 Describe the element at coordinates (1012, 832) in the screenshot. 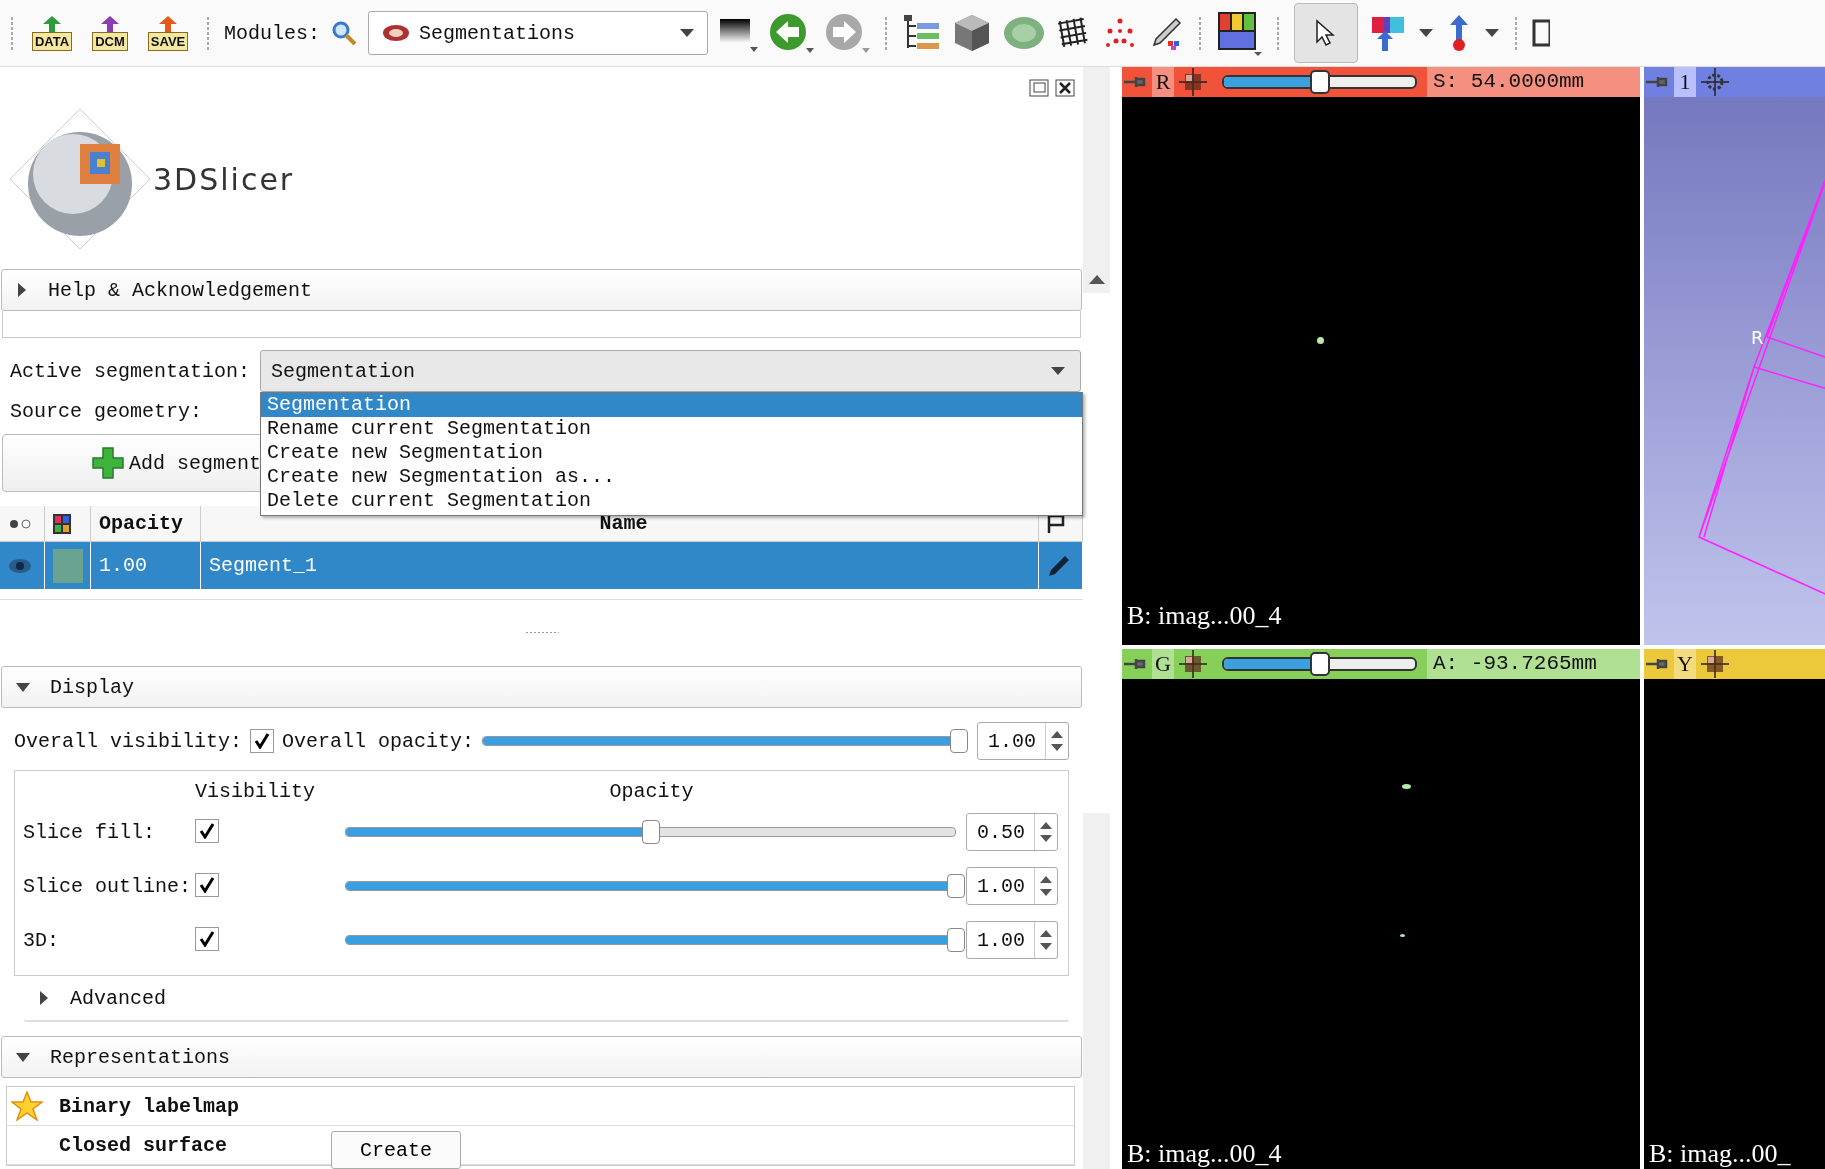

I see `spin-box: 0.50` at that location.